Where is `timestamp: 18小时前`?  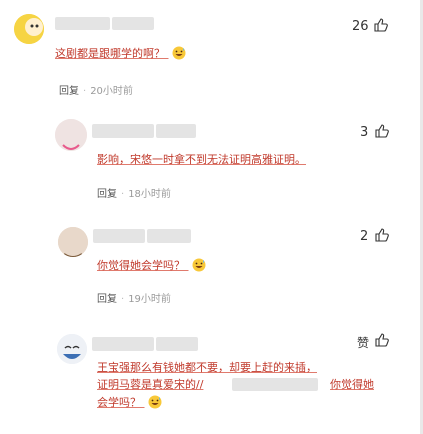 timestamp: 18小时前 is located at coordinates (149, 194).